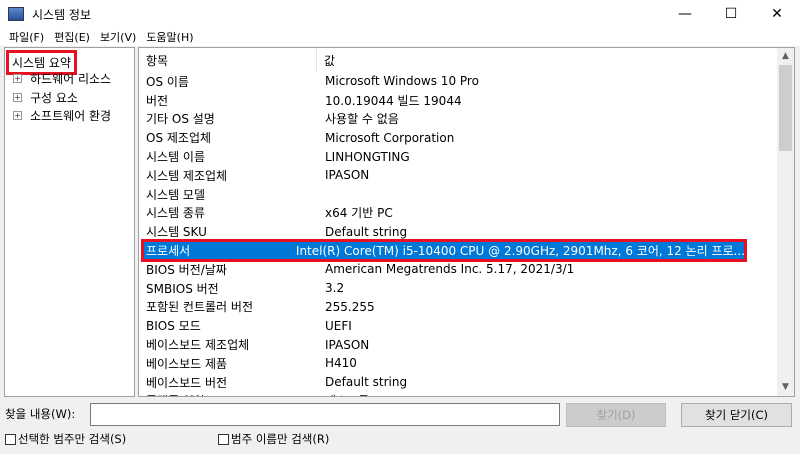 Image resolution: width=800 pixels, height=454 pixels. I want to click on row-item: 기타 OS 설명, so click(180, 119).